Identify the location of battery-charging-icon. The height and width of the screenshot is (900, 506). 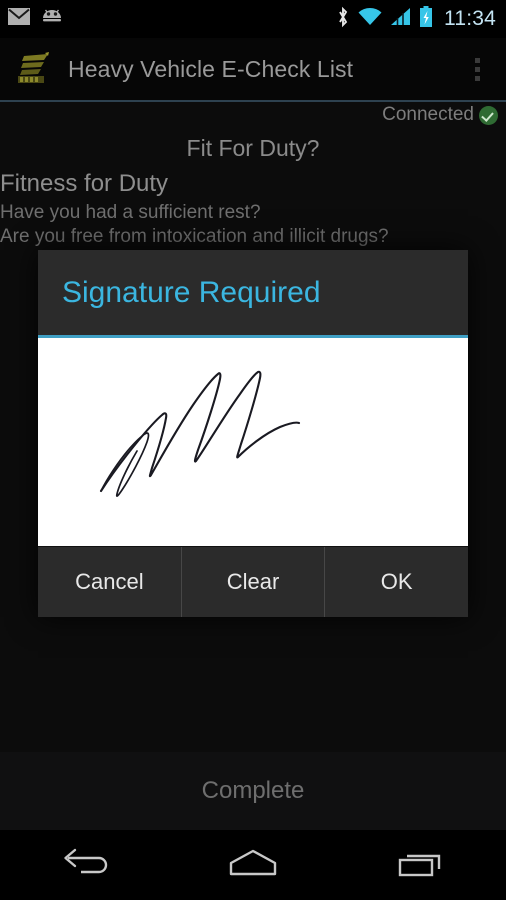
(426, 19).